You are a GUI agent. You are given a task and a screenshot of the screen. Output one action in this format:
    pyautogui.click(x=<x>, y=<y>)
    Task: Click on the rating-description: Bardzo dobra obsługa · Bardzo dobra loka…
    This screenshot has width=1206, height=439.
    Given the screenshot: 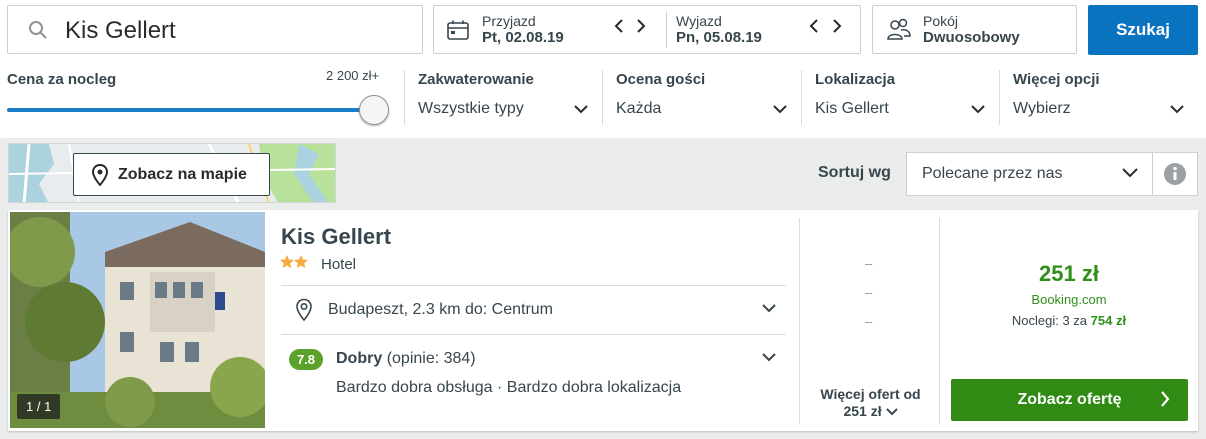 What is the action you would take?
    pyautogui.click(x=509, y=387)
    